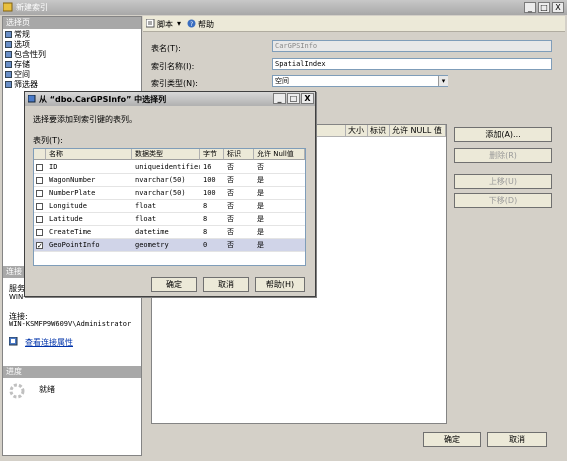 Image resolution: width=567 pixels, height=461 pixels. I want to click on cell-name: ID, so click(53, 167).